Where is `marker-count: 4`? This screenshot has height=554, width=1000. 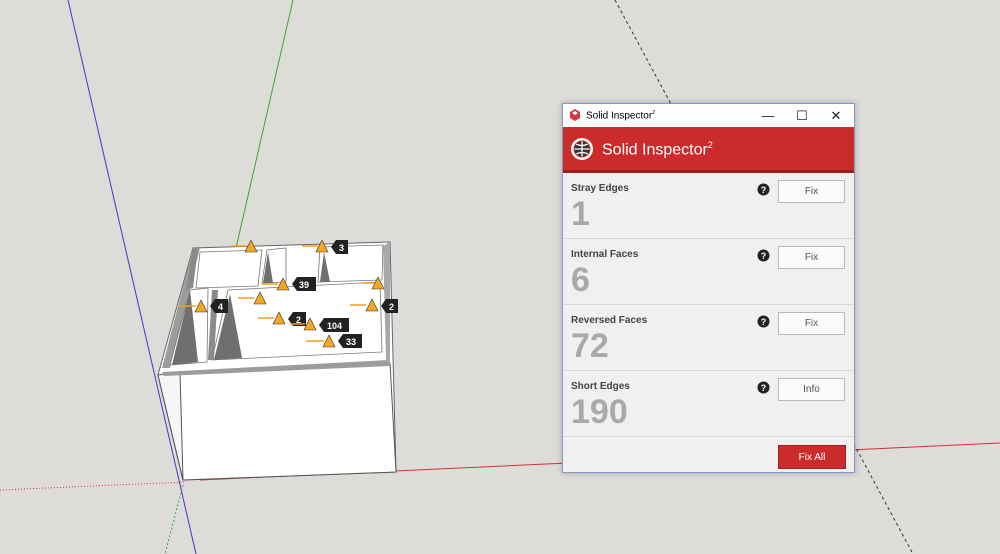 marker-count: 4 is located at coordinates (220, 307).